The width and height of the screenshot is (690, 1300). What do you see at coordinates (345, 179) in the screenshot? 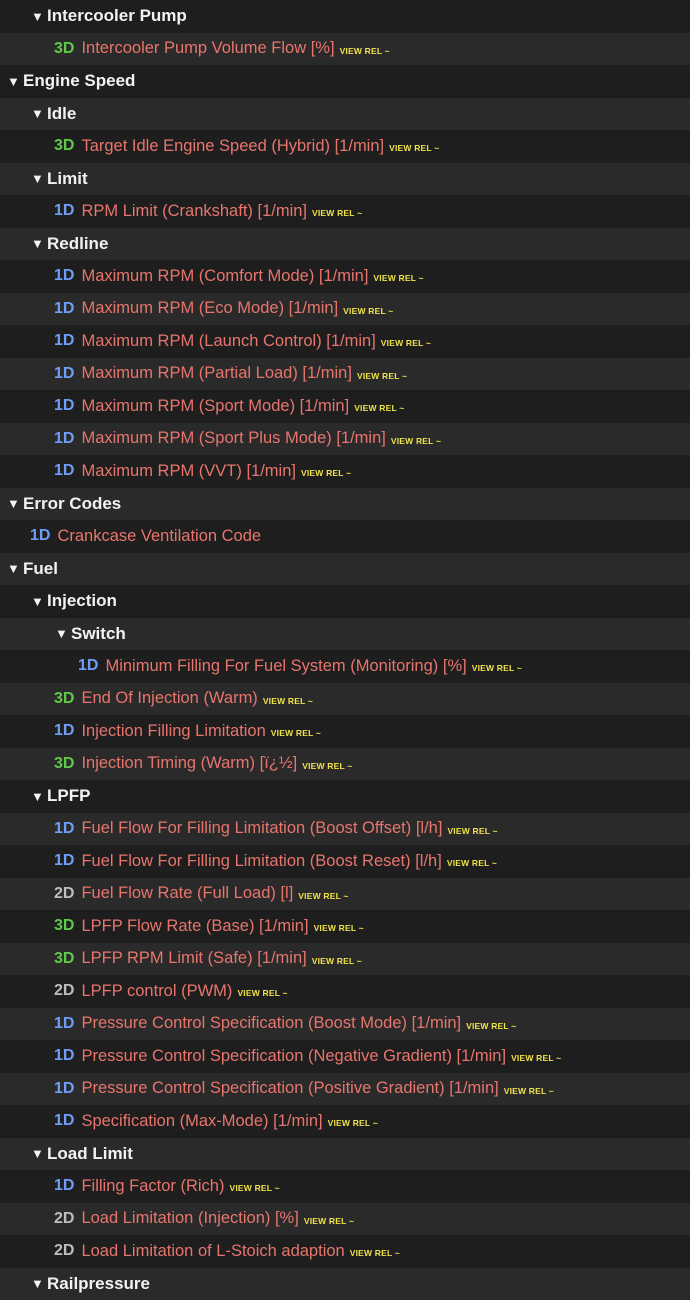
I see `tree-group-limit: ▼Limit` at bounding box center [345, 179].